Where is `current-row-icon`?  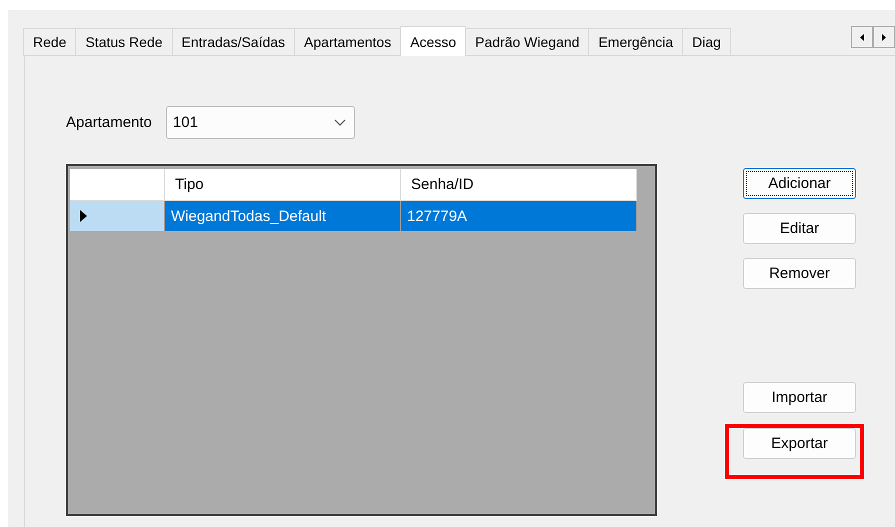
current-row-icon is located at coordinates (83, 216).